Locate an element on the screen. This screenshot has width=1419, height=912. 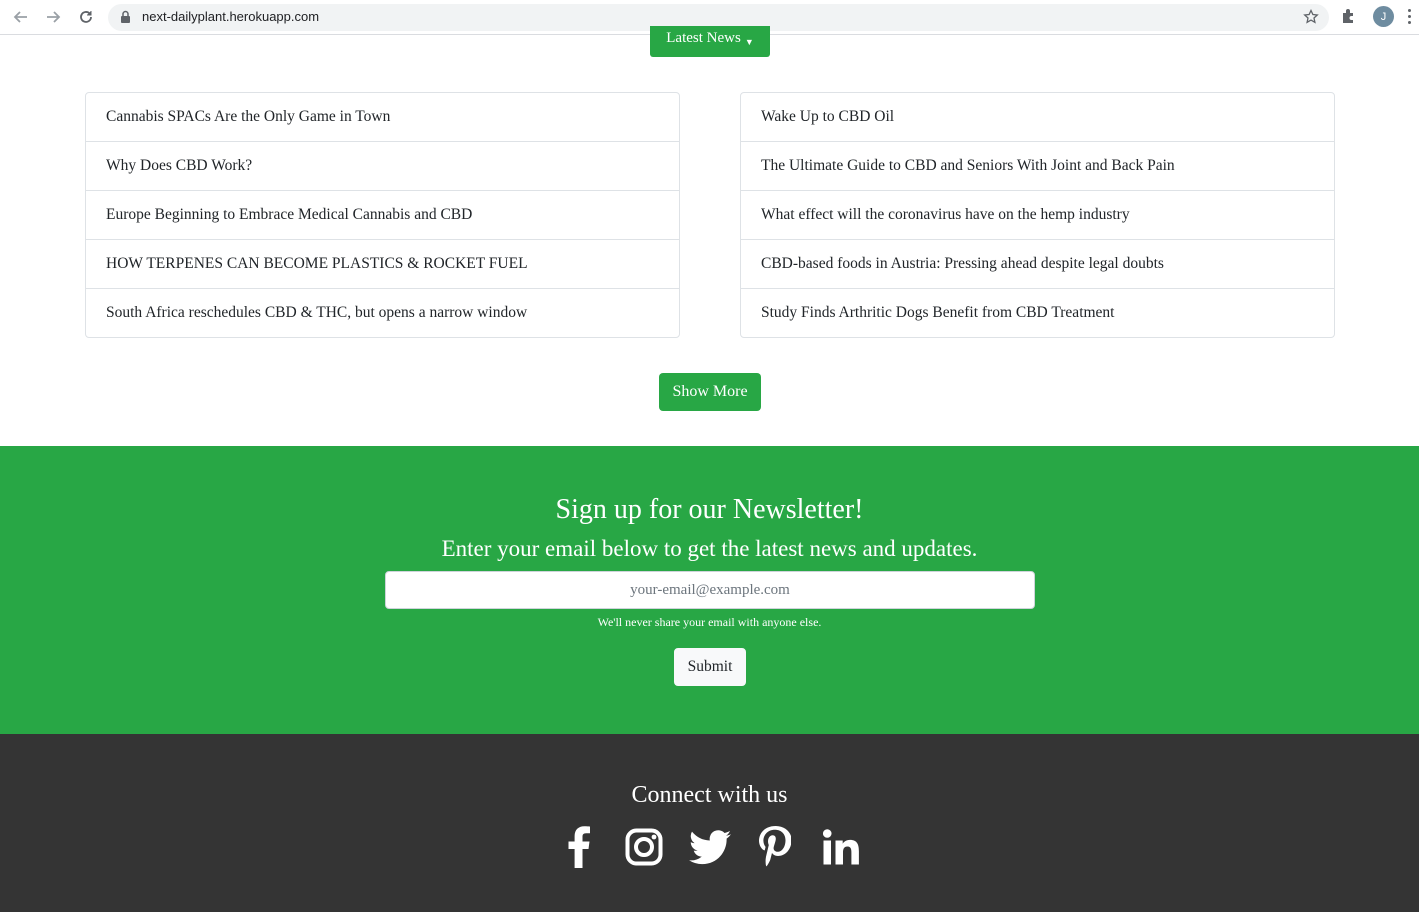
connect-heading: Connect with us is located at coordinates (709, 795).